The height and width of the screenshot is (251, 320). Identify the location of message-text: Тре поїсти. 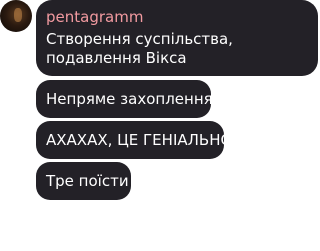
(87, 181).